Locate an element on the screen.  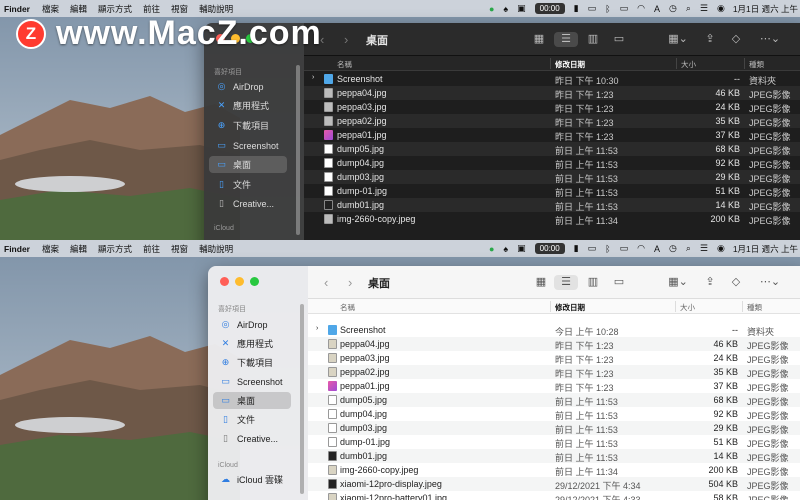
table-row: peppa01.jpg 昨日 下午 1:23 37 KB JPEG影像 is located at coordinates (552, 135).